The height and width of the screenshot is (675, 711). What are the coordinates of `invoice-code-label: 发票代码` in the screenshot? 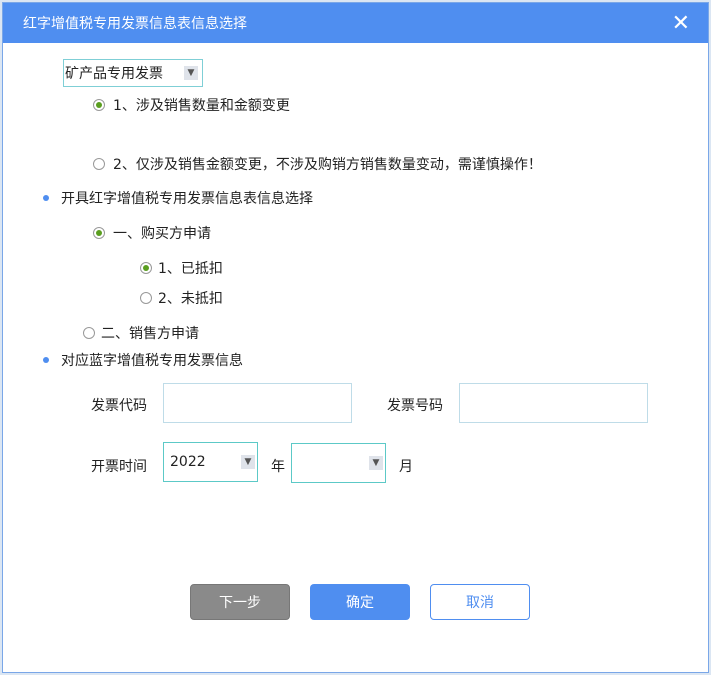 It's located at (119, 406).